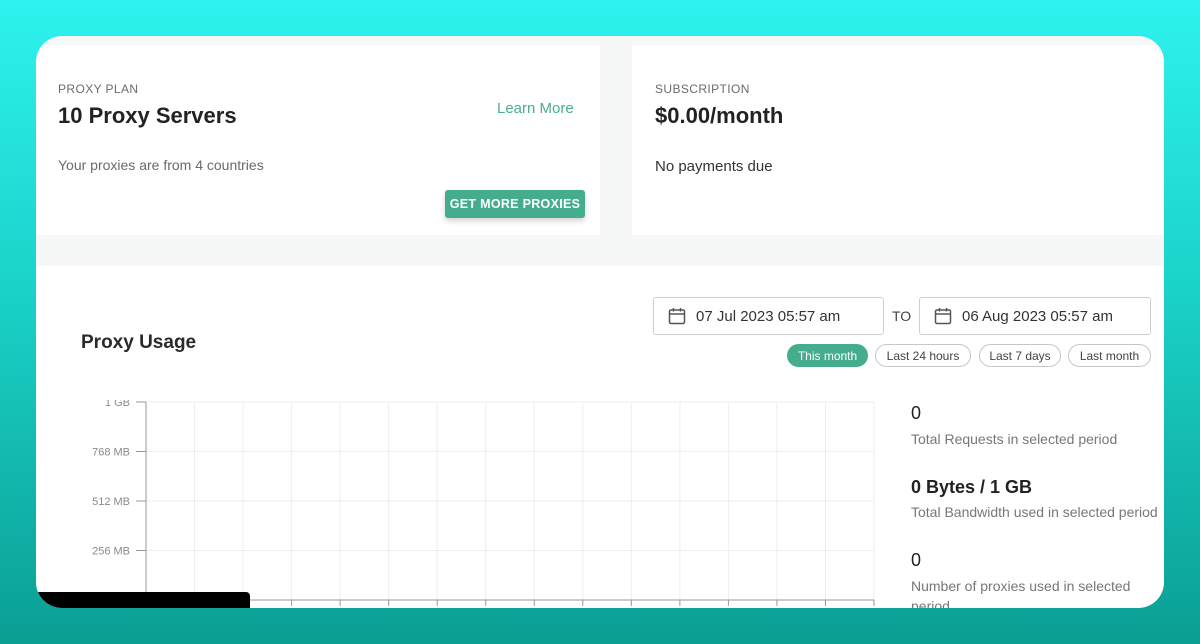 This screenshot has height=644, width=1200. I want to click on range-chip-last-month: Last month, so click(1109, 355).